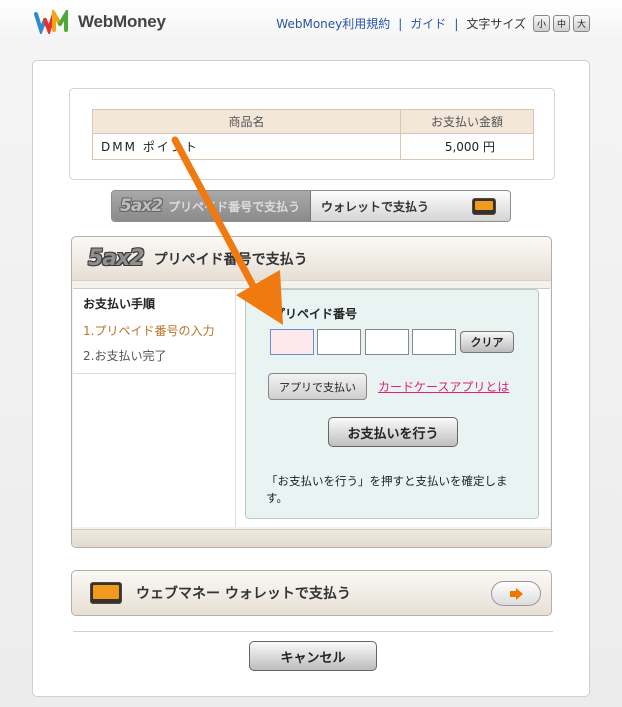 The image size is (622, 707). I want to click on font-size-label: 文字サイズ, so click(496, 24).